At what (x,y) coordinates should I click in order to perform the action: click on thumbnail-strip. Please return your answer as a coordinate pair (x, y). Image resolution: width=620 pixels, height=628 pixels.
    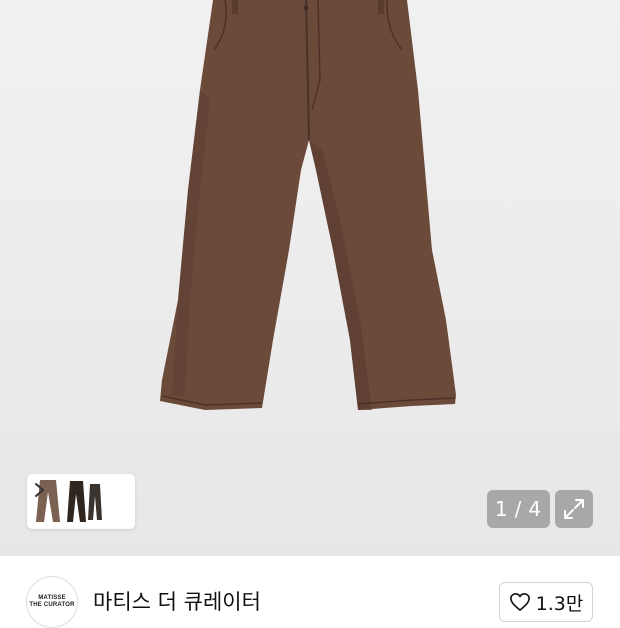
    Looking at the image, I should click on (81, 501).